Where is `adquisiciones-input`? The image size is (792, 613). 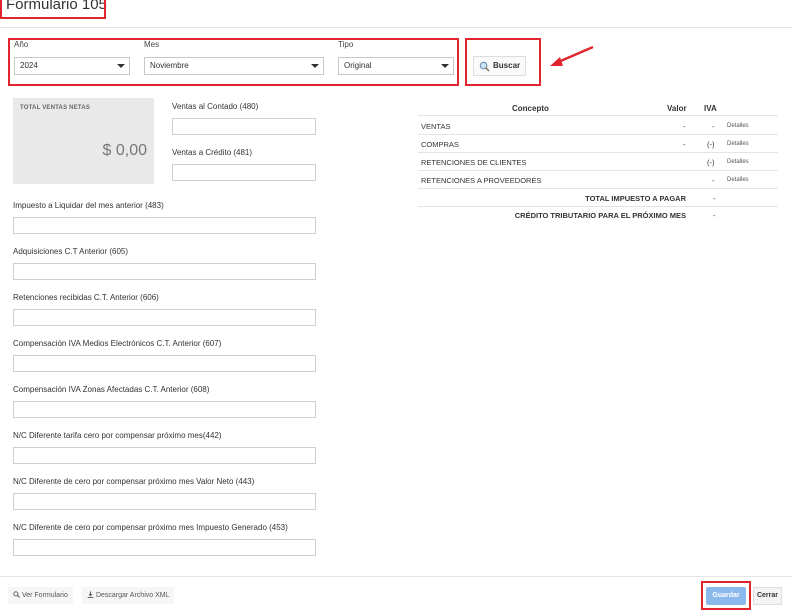 adquisiciones-input is located at coordinates (164, 271).